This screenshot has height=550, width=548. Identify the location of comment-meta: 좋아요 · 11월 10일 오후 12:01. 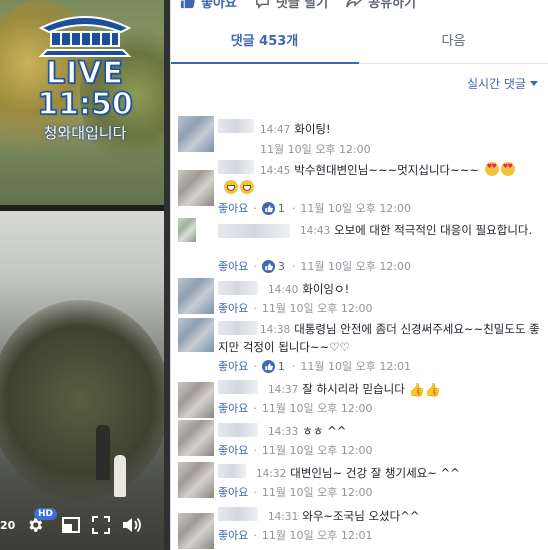
(295, 535).